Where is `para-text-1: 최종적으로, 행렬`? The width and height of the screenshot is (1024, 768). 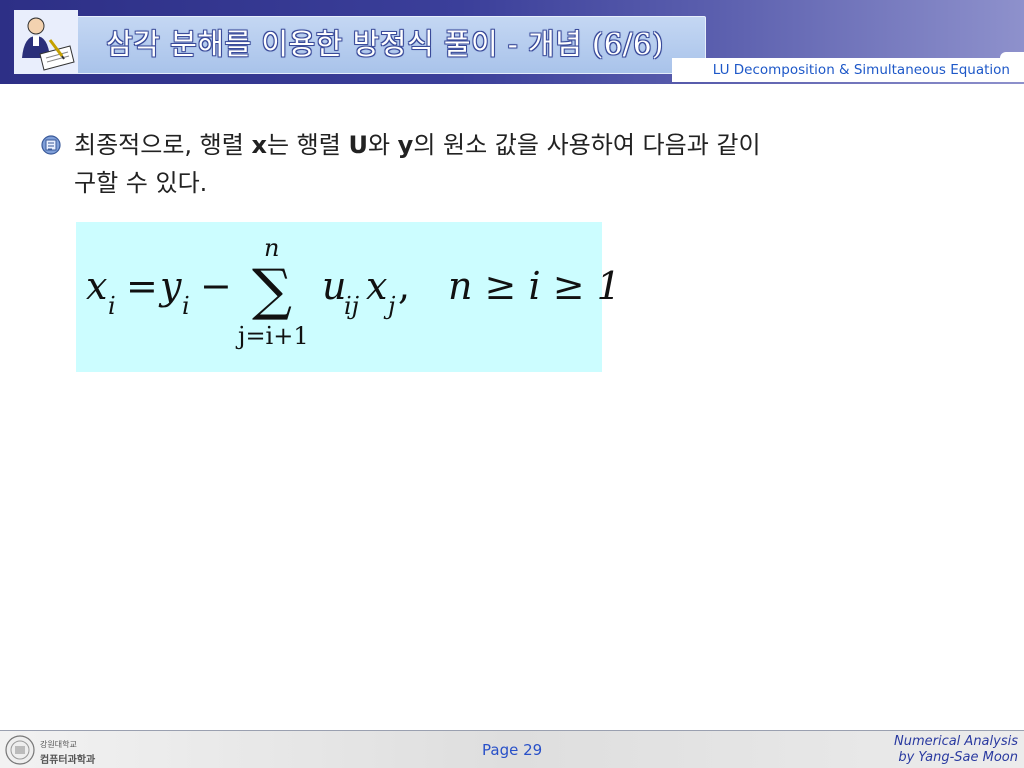 para-text-1: 최종적으로, 행렬 is located at coordinates (163, 145).